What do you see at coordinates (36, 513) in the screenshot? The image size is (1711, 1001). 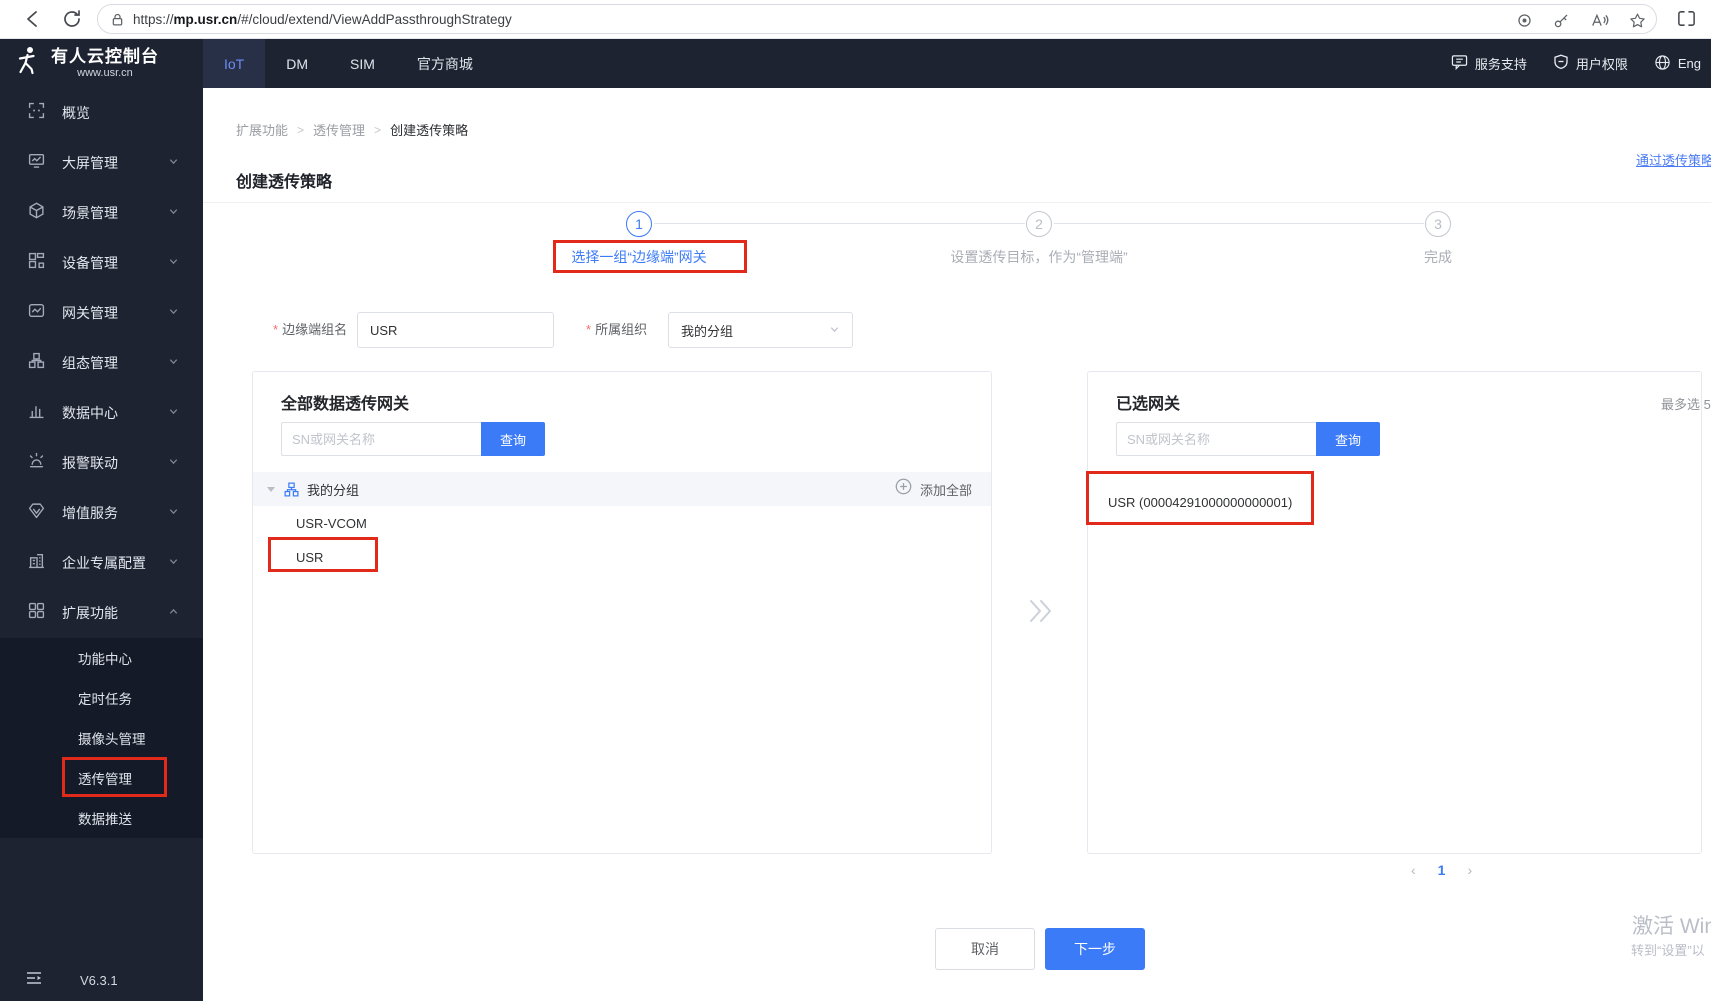 I see `value-added-icon` at bounding box center [36, 513].